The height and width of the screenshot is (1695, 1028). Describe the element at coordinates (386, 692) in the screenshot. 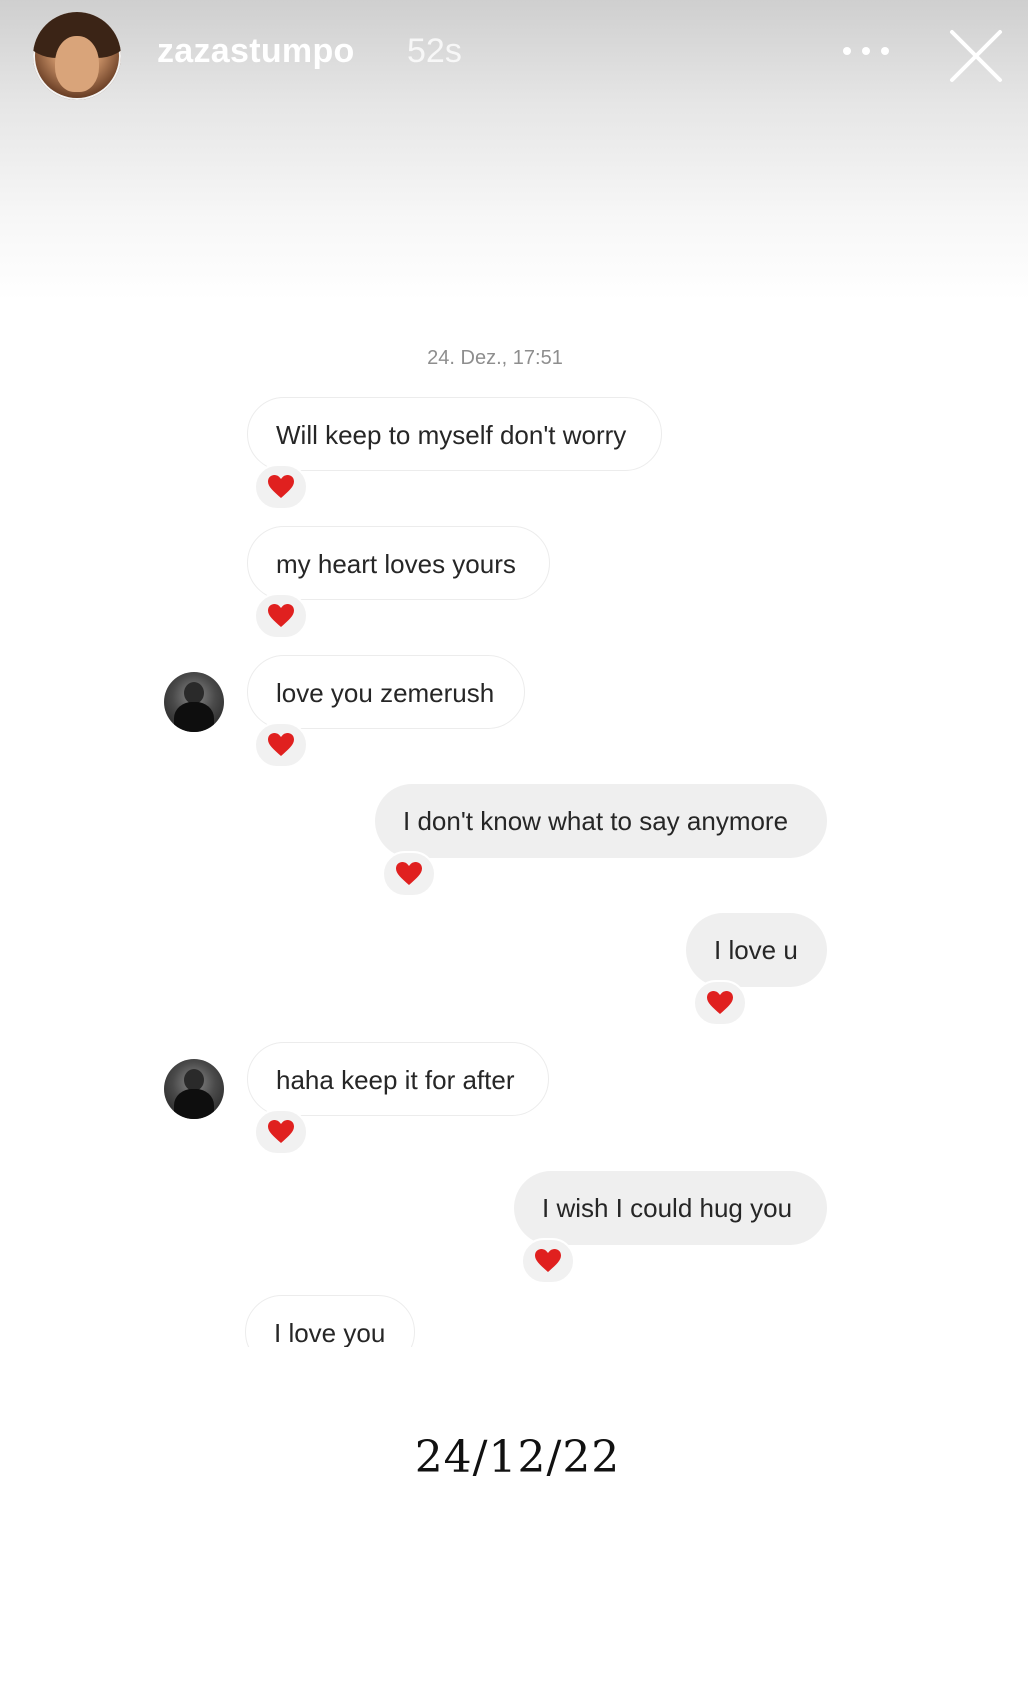

I see `message-bubble: love you zemerush` at that location.